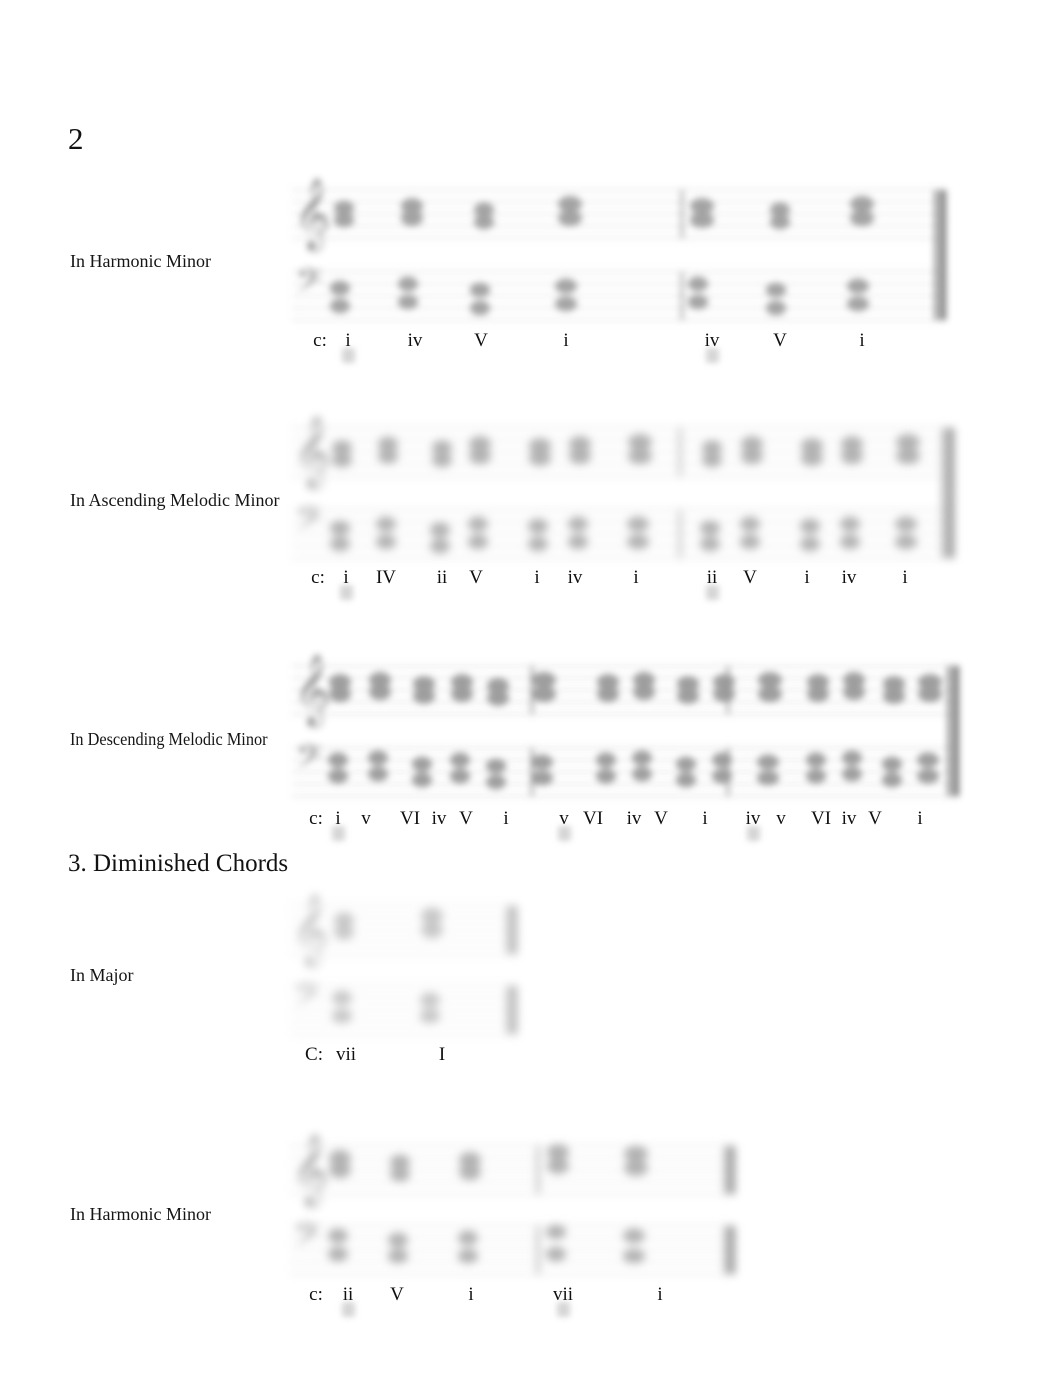 The height and width of the screenshot is (1376, 1062). What do you see at coordinates (346, 1054) in the screenshot?
I see `roman-numeral: vii` at bounding box center [346, 1054].